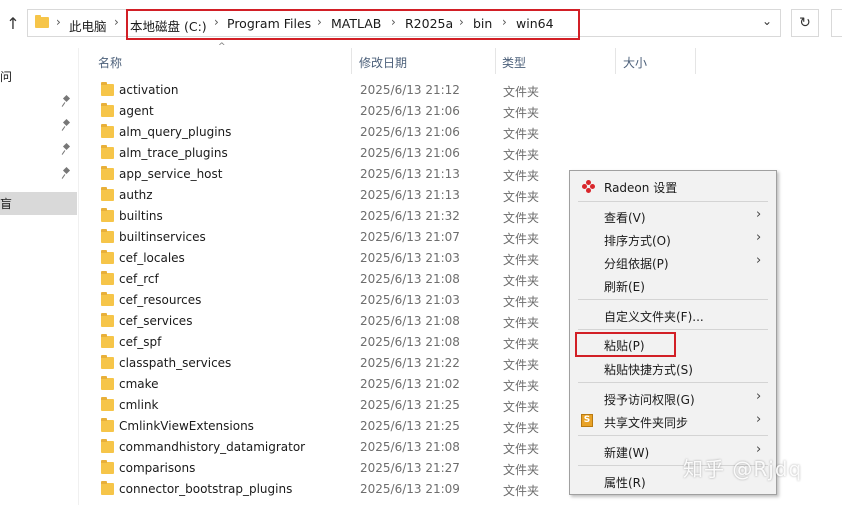 Image resolution: width=842 pixels, height=505 pixels. I want to click on watermark: 知乎 @Rjdq, so click(743, 469).